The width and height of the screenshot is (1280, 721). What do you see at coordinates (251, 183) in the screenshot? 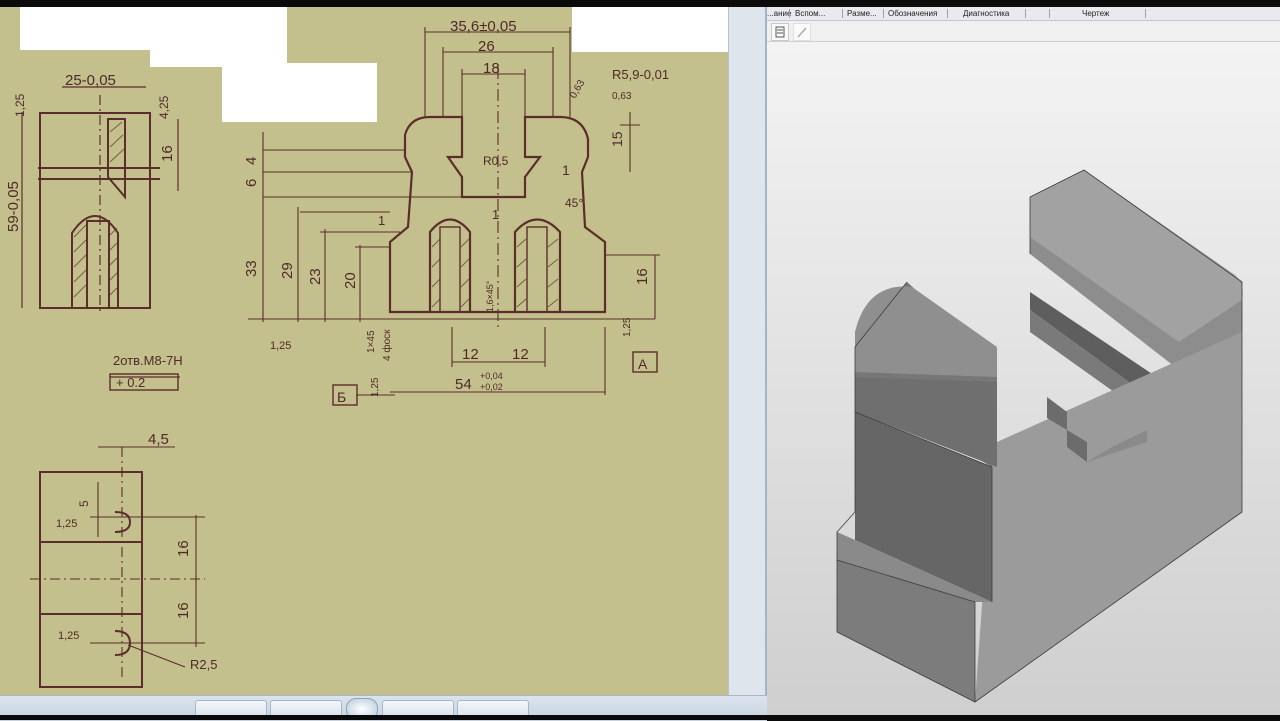
I see `dim-6: 6` at bounding box center [251, 183].